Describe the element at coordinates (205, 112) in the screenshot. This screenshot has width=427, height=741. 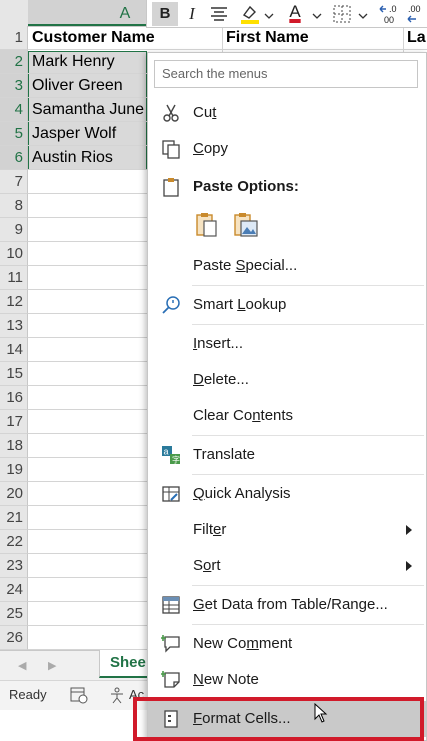
I see `menu-label: Cut` at that location.